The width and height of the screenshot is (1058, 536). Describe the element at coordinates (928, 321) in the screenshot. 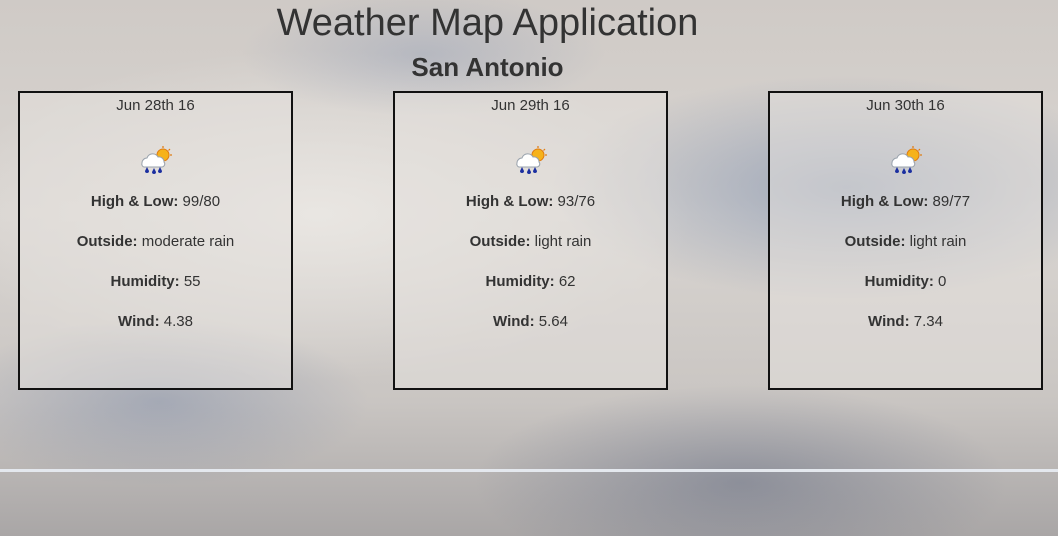

I see `wind-value: 7.34` at that location.